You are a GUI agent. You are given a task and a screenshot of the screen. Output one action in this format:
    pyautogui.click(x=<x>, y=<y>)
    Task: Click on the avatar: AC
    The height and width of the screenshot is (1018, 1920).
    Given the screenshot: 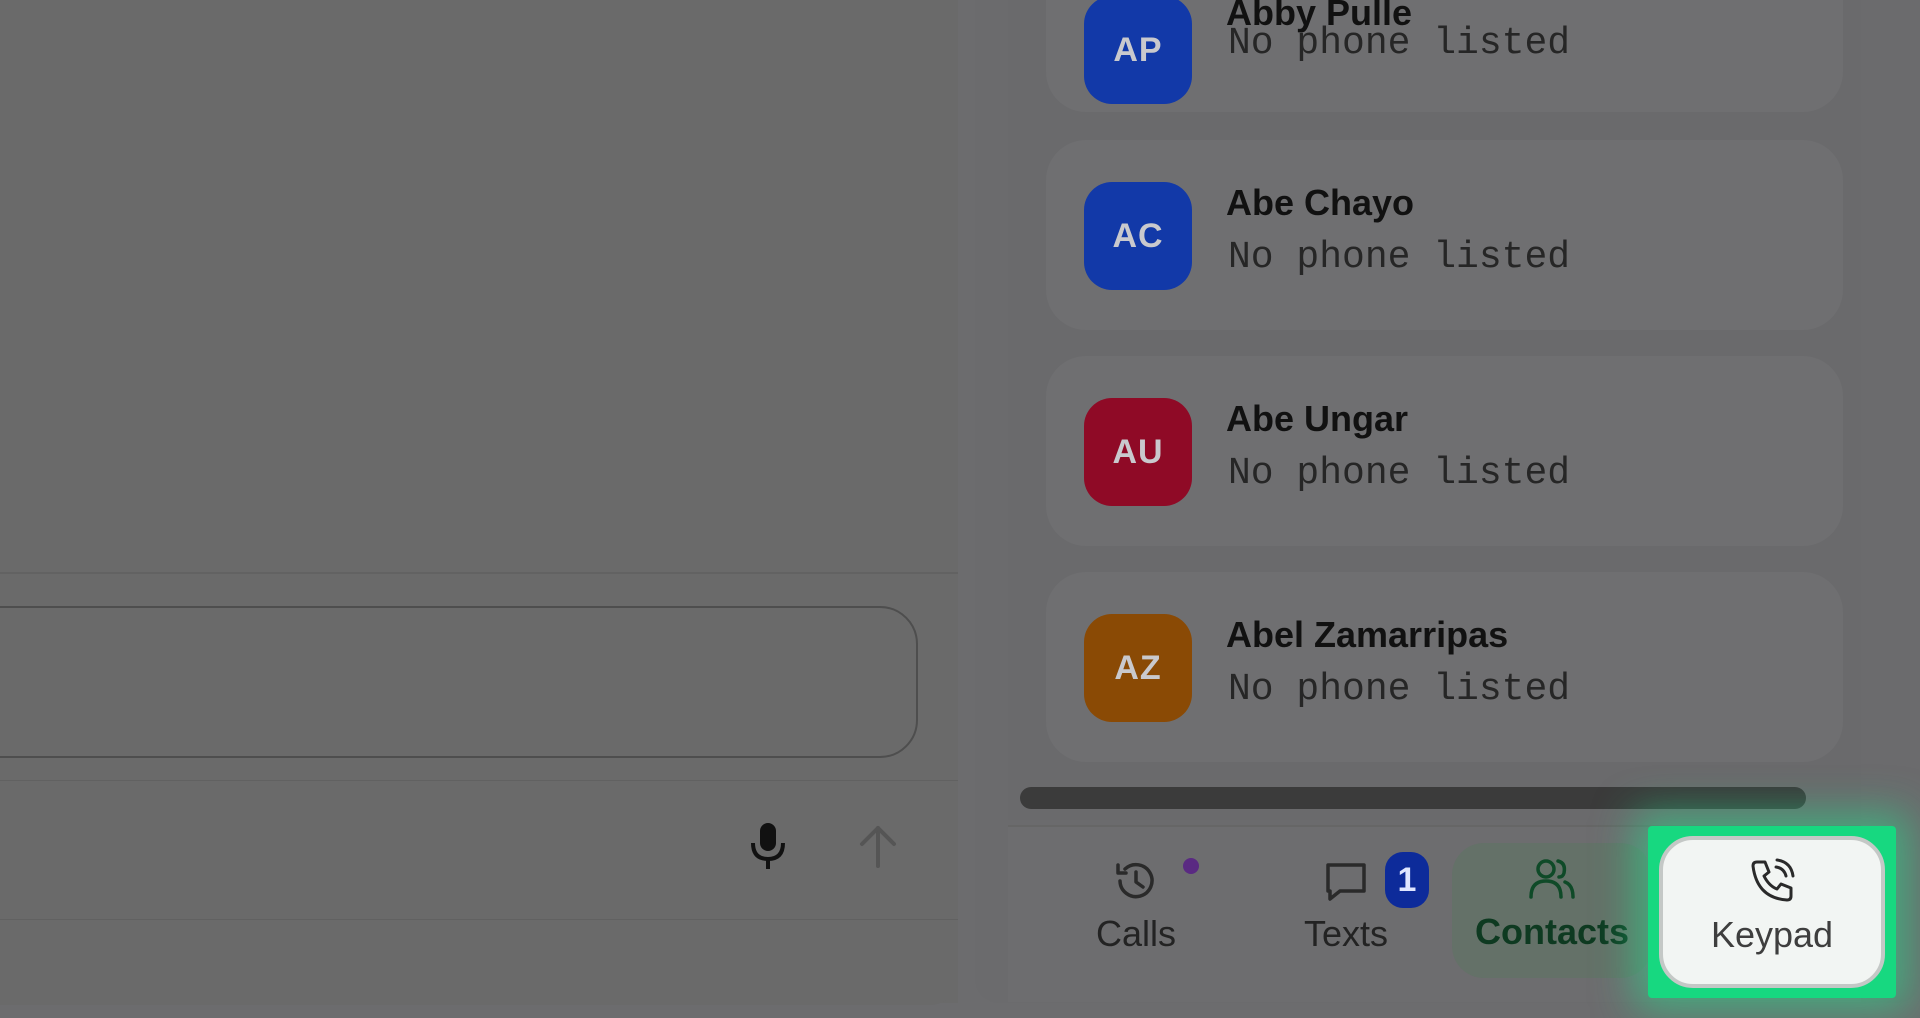 What is the action you would take?
    pyautogui.click(x=1138, y=236)
    